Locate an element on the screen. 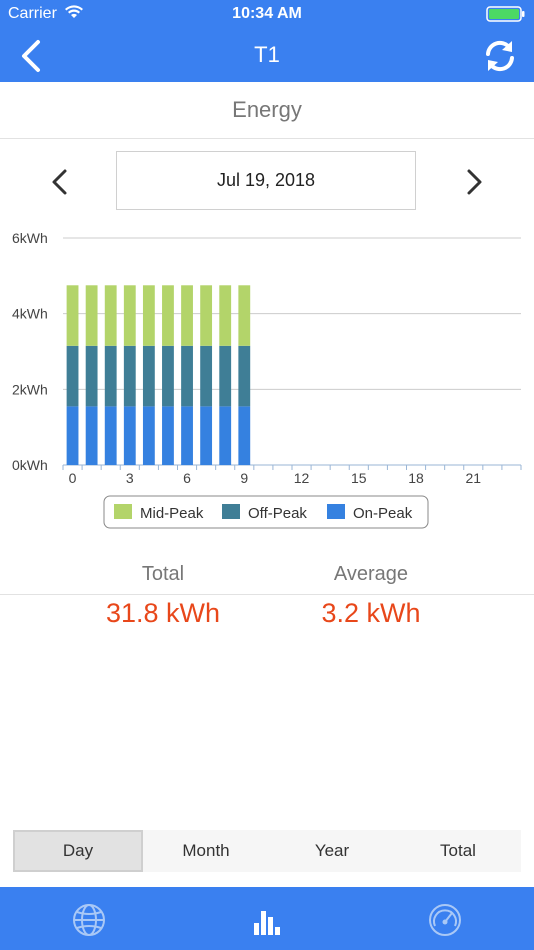 The image size is (534, 950). page-title: T1 is located at coordinates (267, 54).